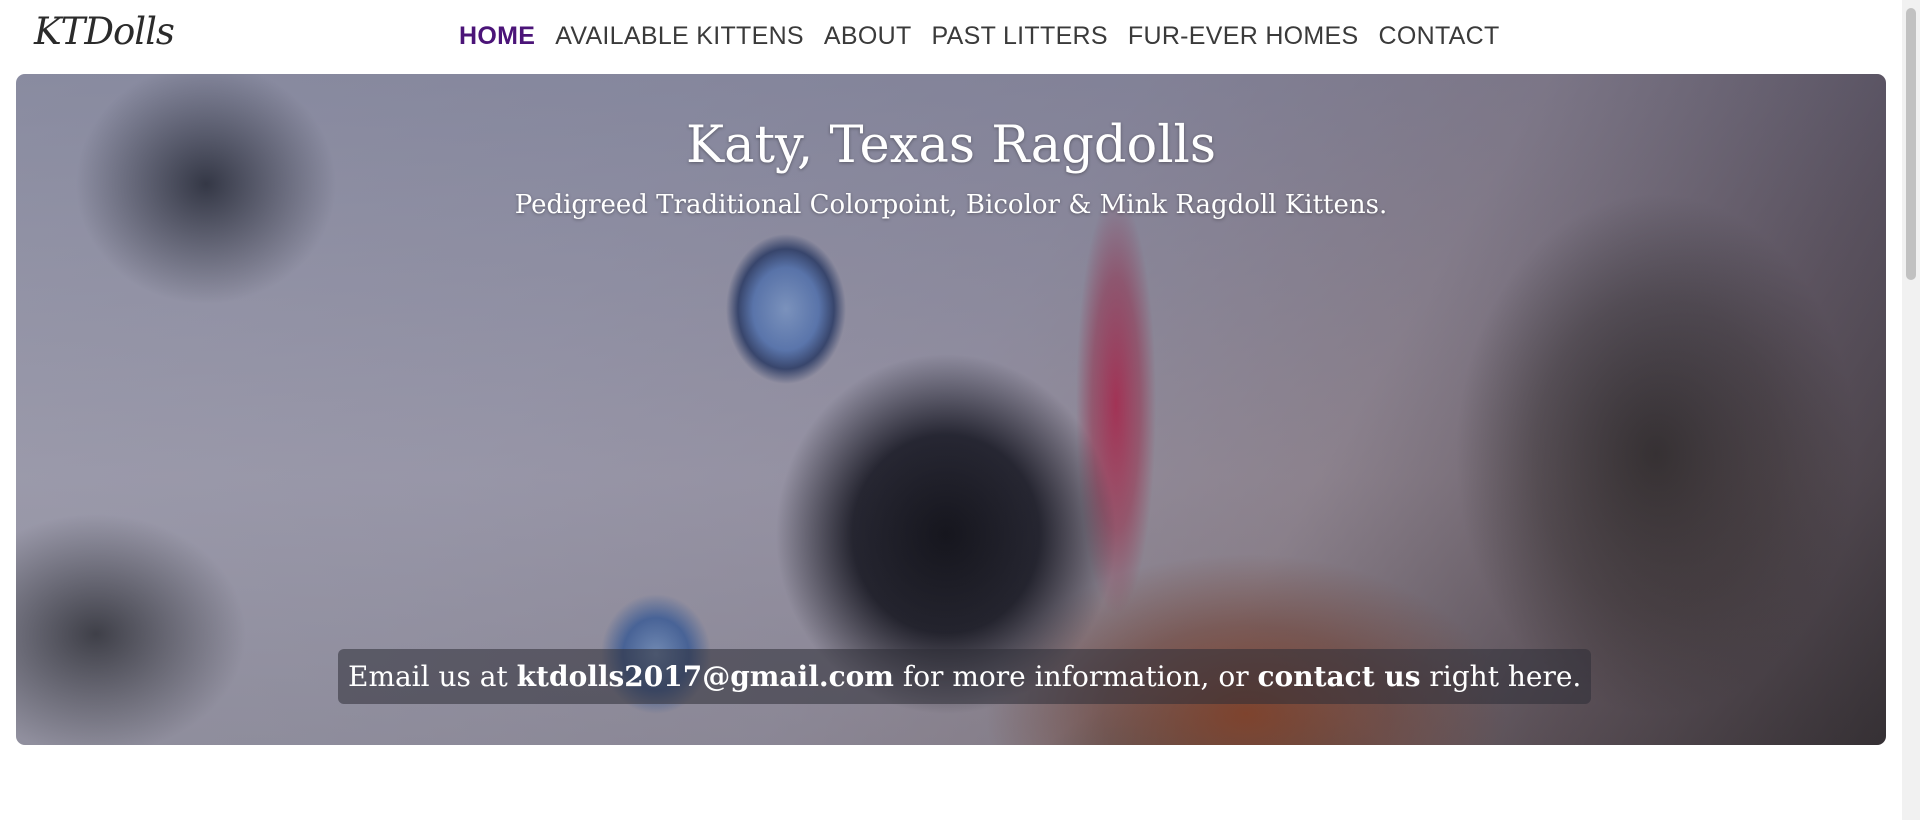 The width and height of the screenshot is (1920, 820). What do you see at coordinates (1339, 676) in the screenshot?
I see `contact-us-link: contact us` at bounding box center [1339, 676].